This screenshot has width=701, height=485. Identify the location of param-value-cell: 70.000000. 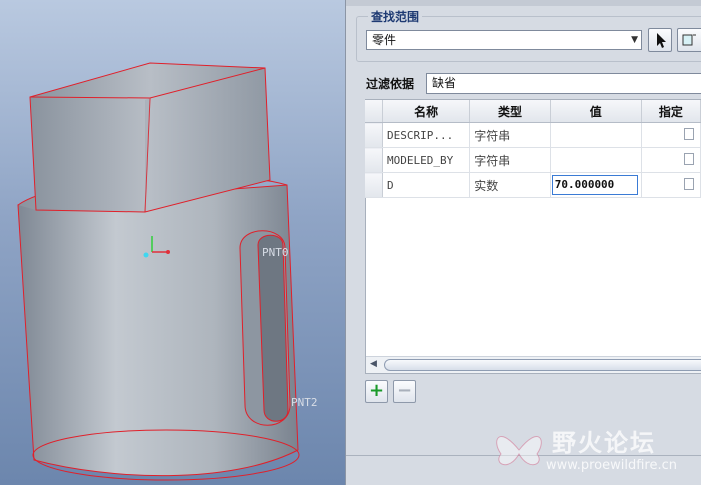
(596, 185).